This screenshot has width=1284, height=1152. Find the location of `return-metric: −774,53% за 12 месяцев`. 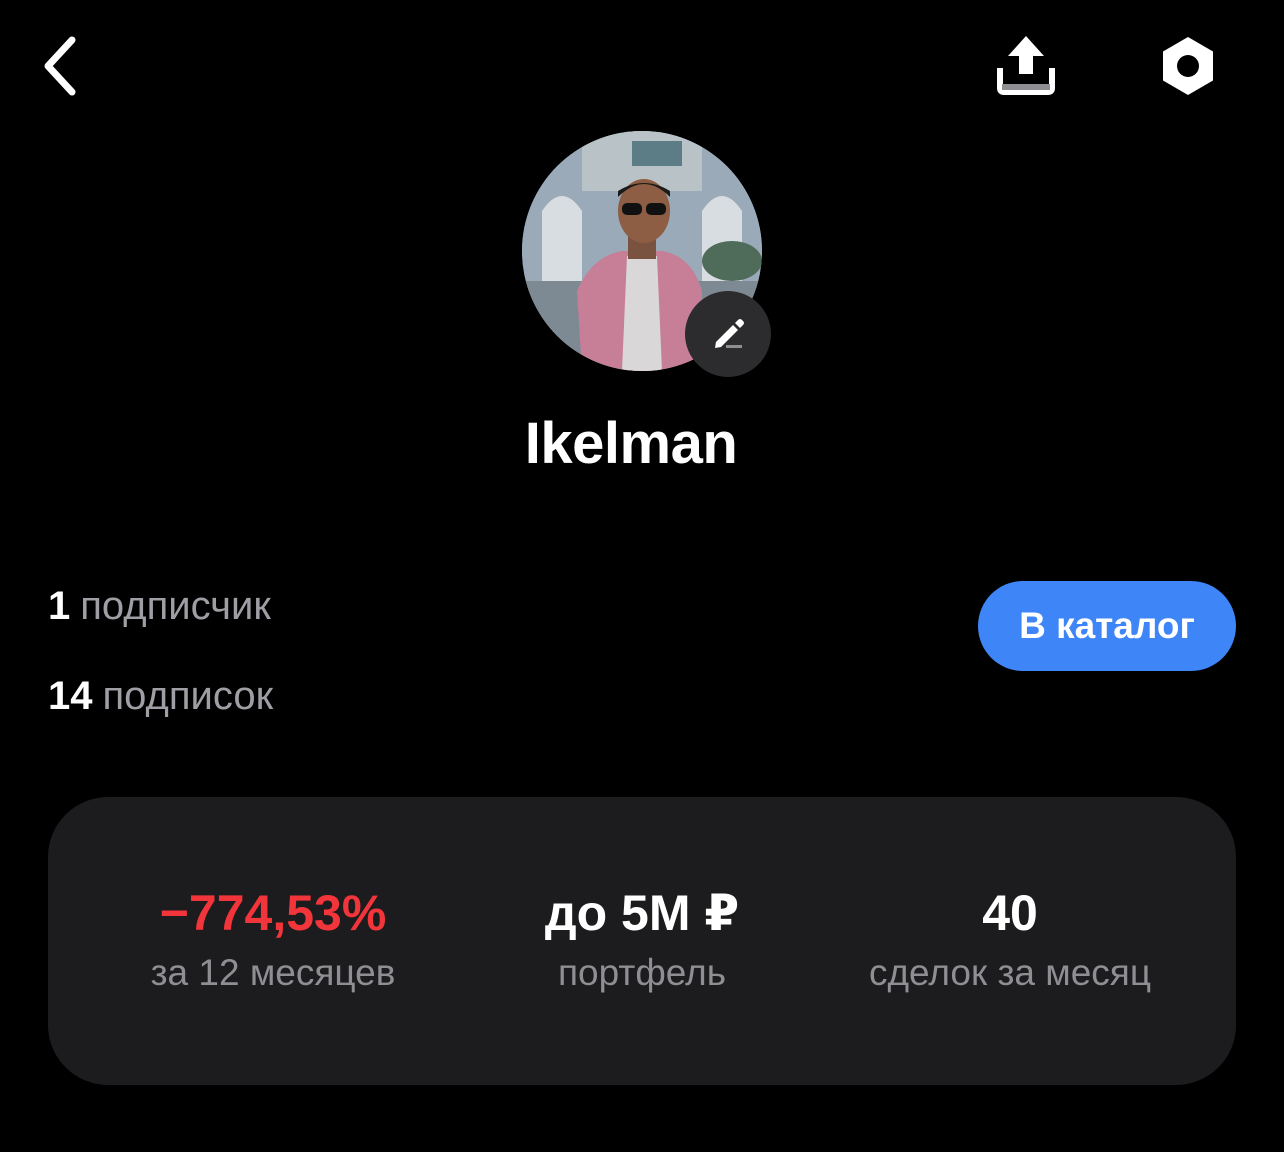

return-metric: −774,53% за 12 месяцев is located at coordinates (273, 940).